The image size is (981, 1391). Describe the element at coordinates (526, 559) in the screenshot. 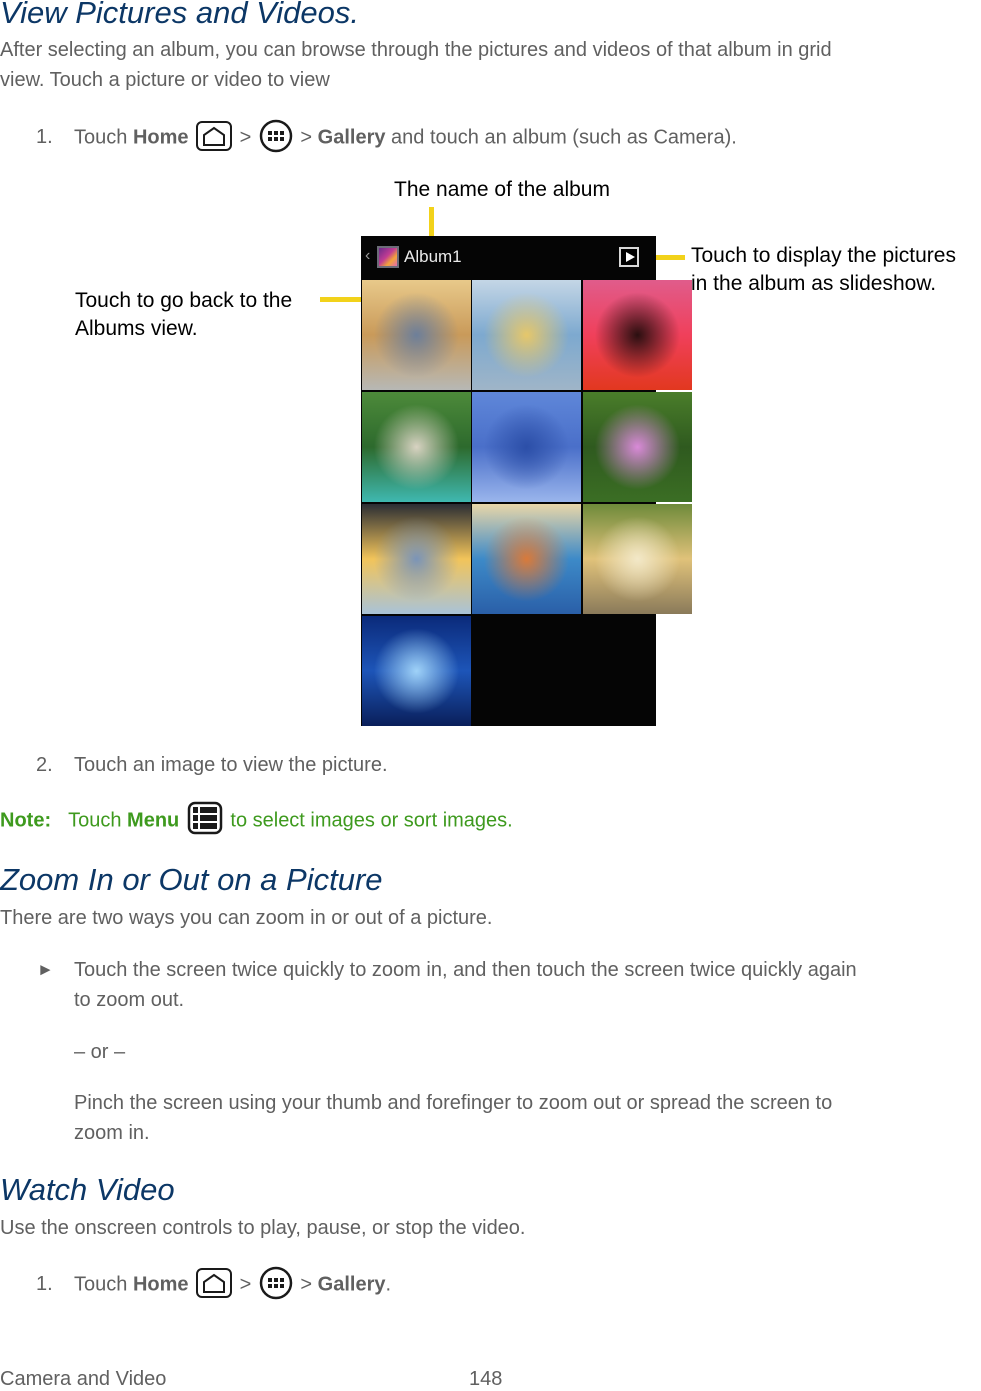

I see `thumbnail-mosaic-beads` at that location.